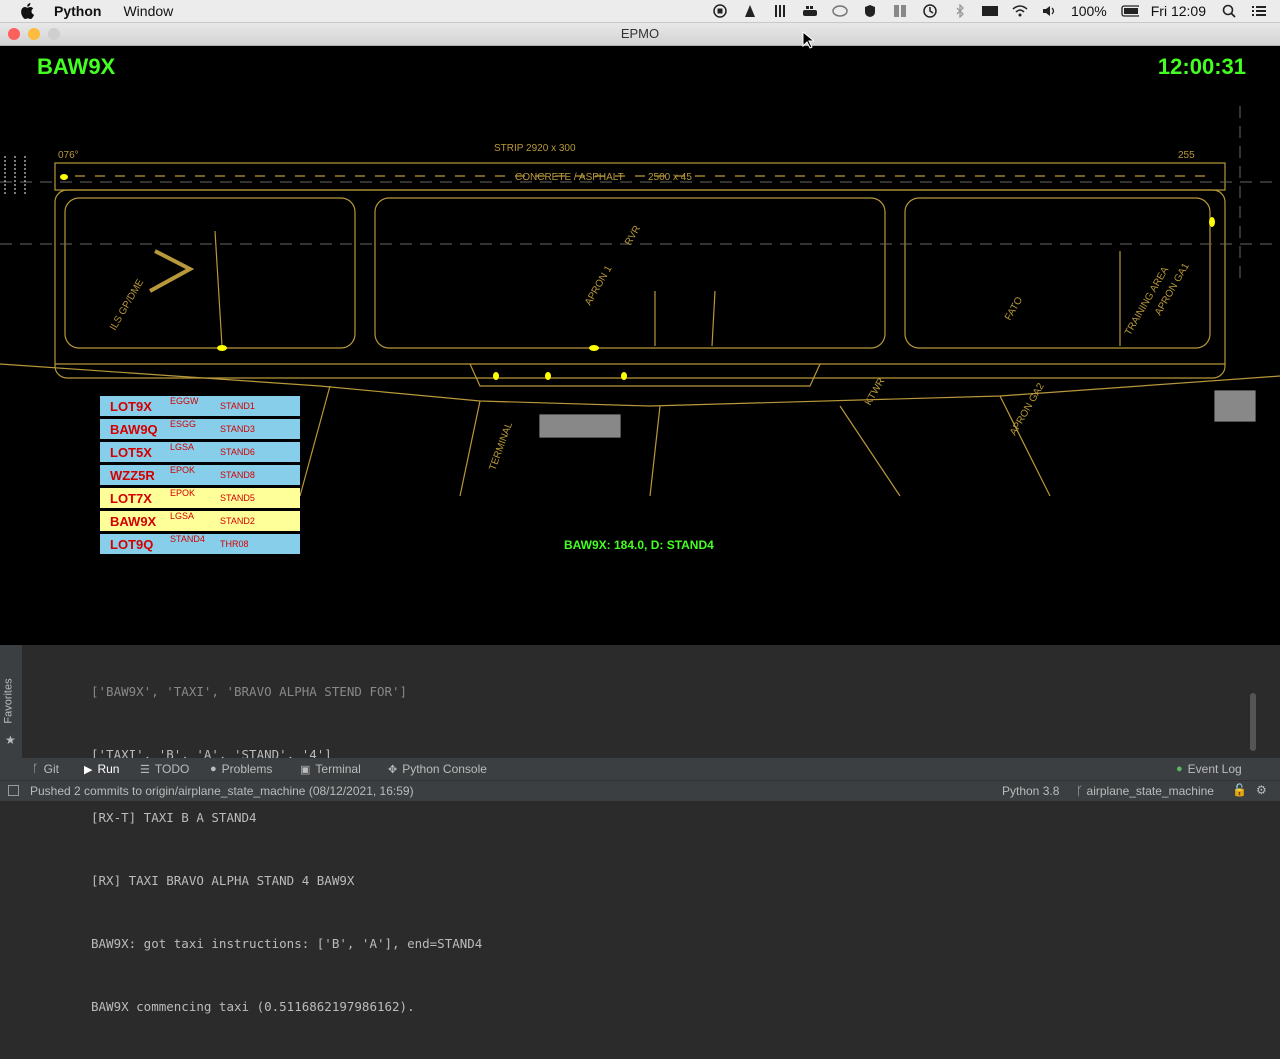 This screenshot has height=1059, width=1280. I want to click on strip-destination: STAND5, so click(237, 498).